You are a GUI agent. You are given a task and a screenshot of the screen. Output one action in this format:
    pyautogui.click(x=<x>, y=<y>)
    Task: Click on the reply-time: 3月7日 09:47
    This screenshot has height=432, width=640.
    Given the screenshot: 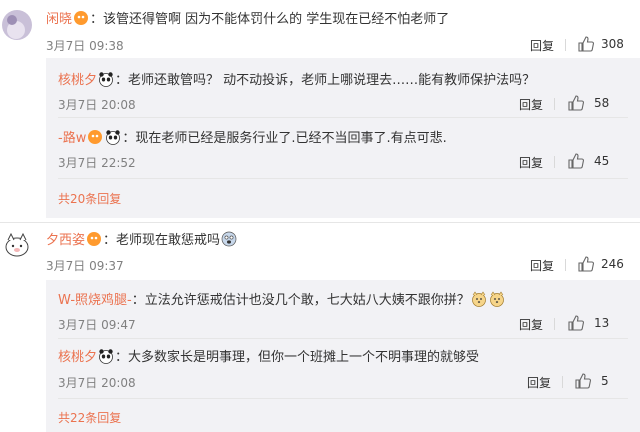 What is the action you would take?
    pyautogui.click(x=97, y=325)
    